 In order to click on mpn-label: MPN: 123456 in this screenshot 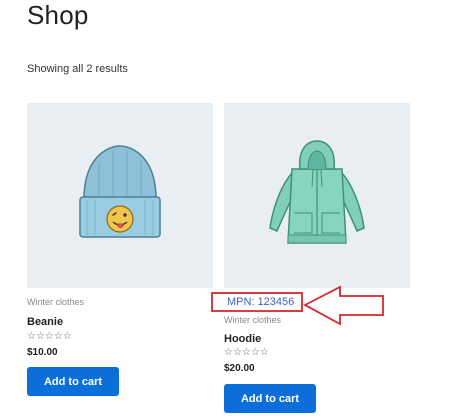, I will do `click(261, 302)`.